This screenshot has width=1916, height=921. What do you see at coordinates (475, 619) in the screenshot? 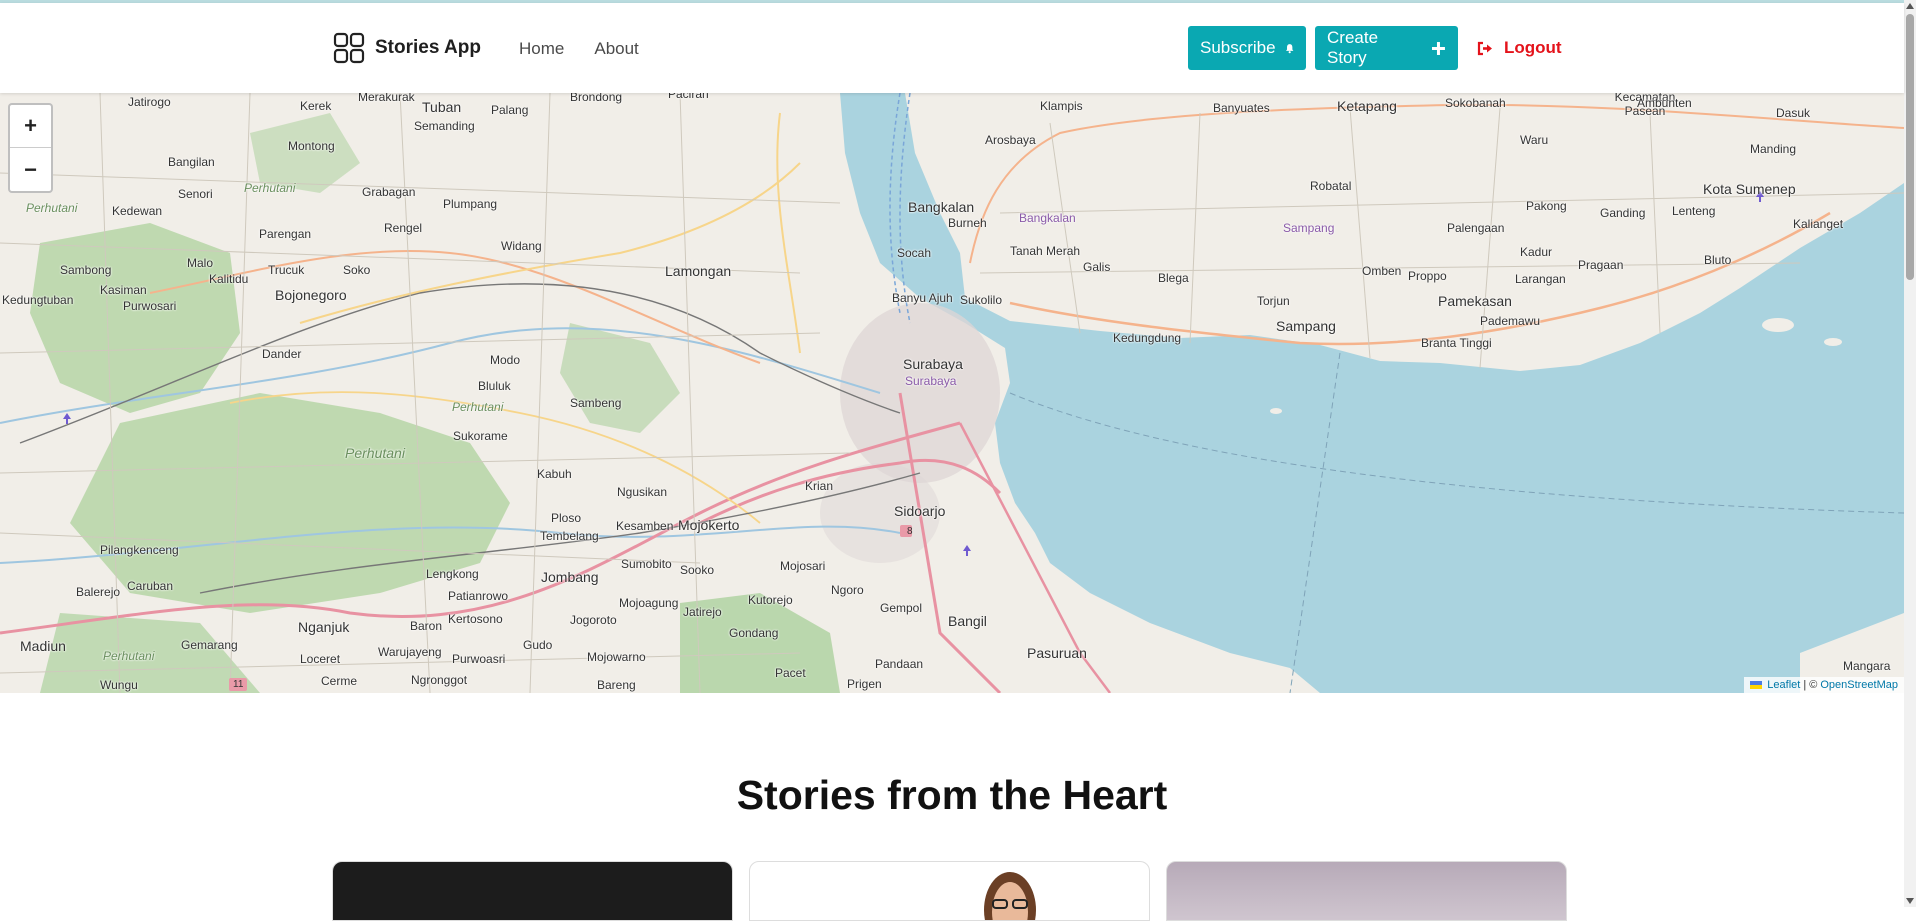
I see `map-label: Kertosono` at bounding box center [475, 619].